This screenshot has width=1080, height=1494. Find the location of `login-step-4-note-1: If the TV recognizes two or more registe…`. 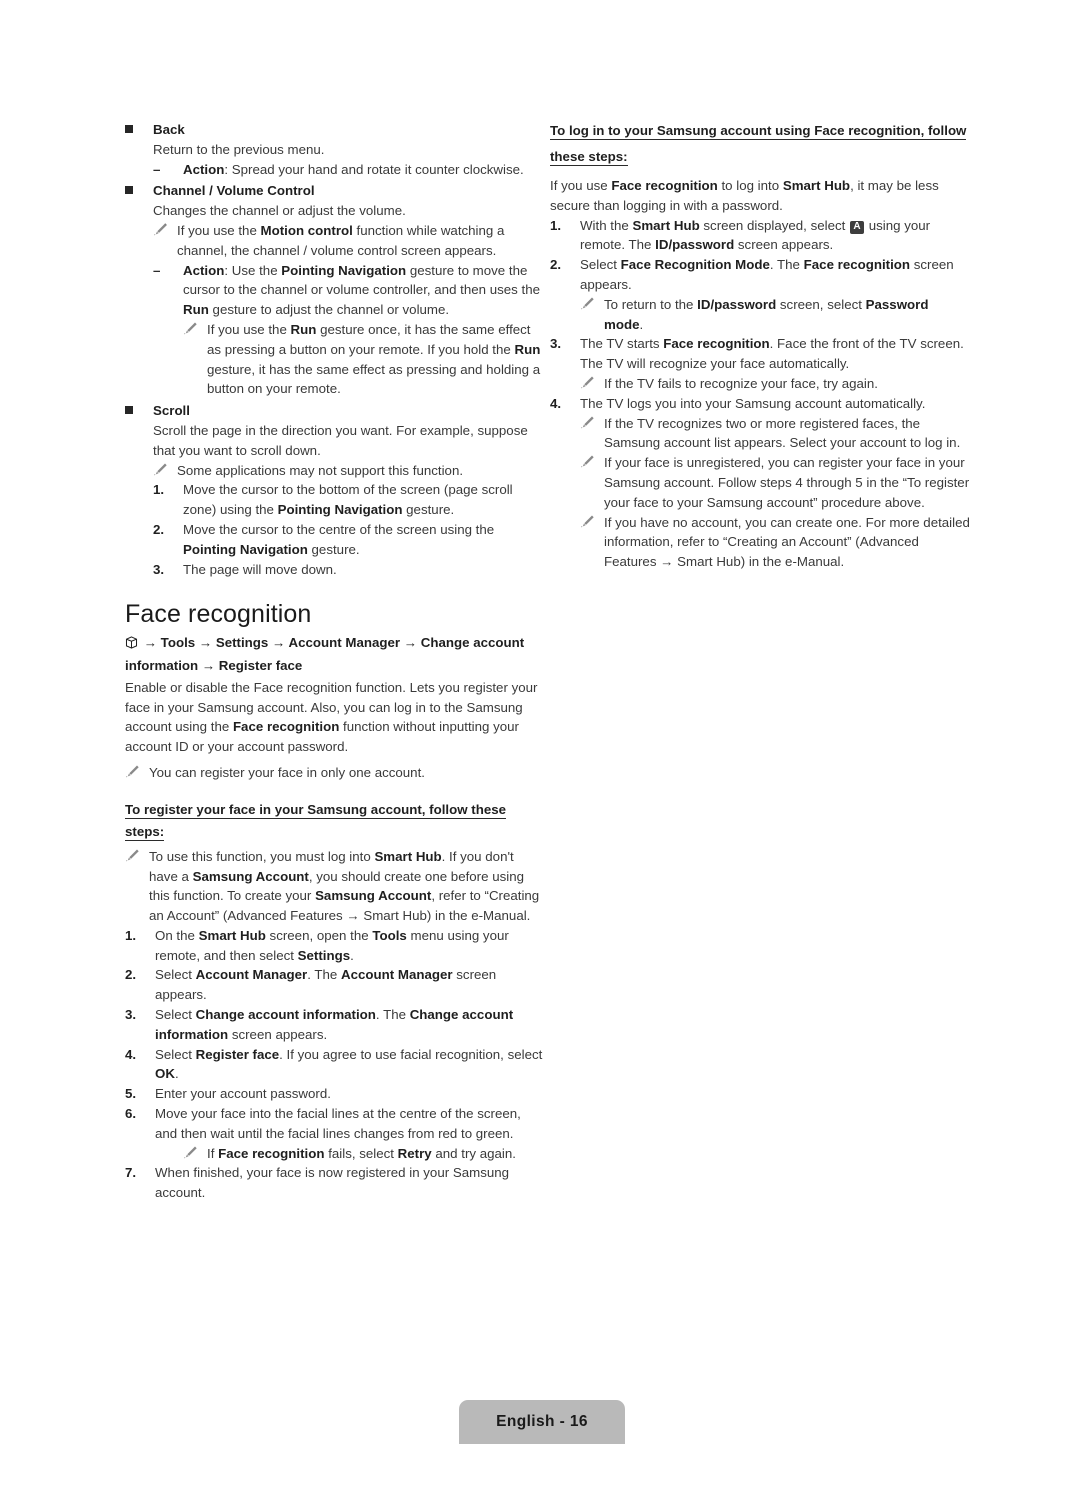

login-step-4-note-1: If the TV recognizes two or more registe… is located at coordinates (775, 434).